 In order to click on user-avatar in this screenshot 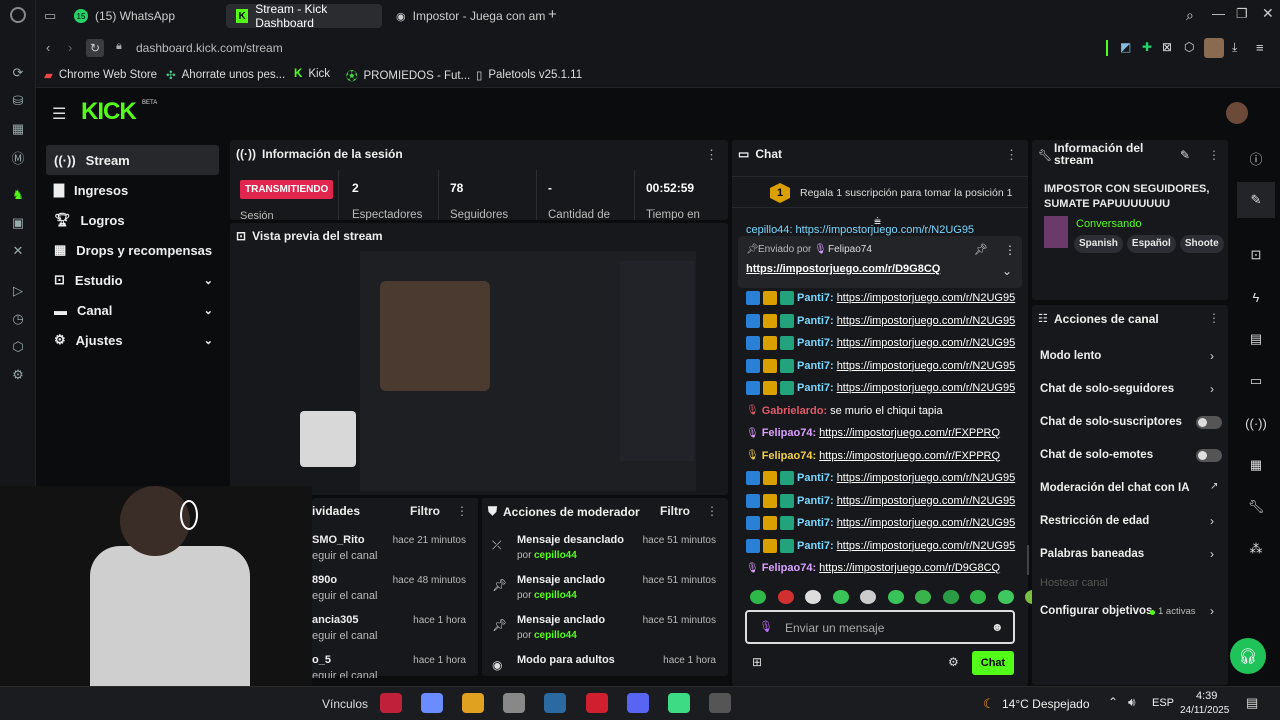, I will do `click(1237, 113)`.